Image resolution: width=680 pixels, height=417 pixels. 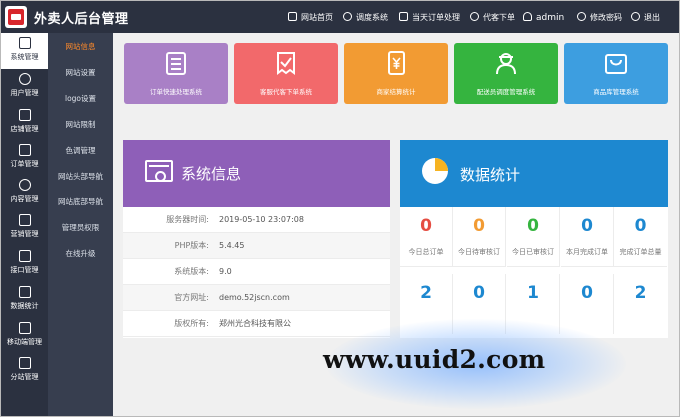 I want to click on data-statistics-title: 数据统计, so click(x=490, y=175).